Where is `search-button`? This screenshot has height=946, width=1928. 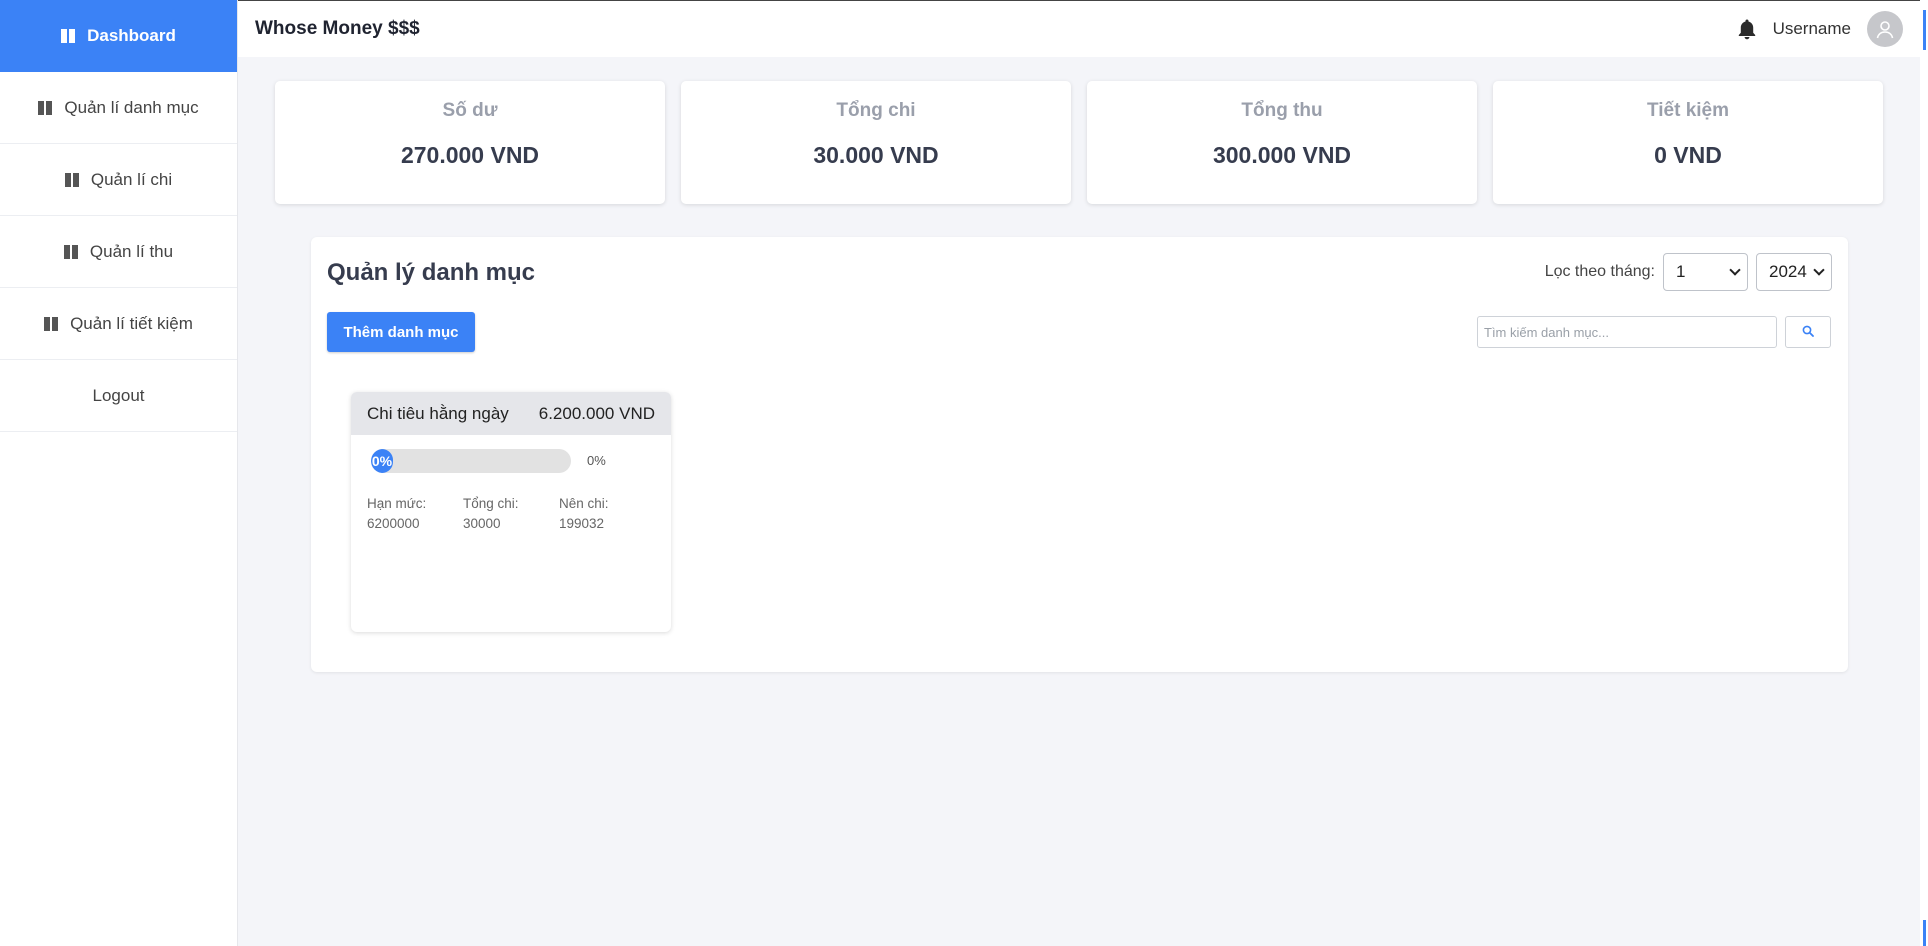 search-button is located at coordinates (1808, 332).